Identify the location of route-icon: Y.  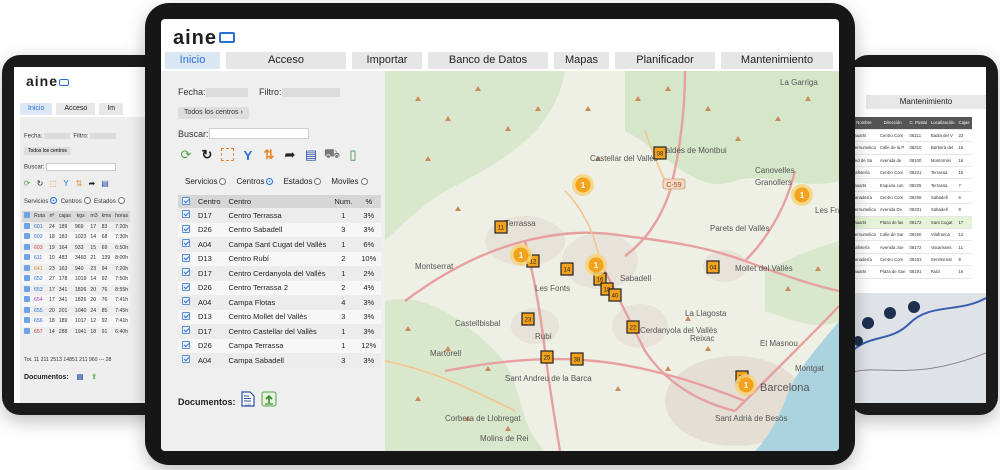
(66, 184).